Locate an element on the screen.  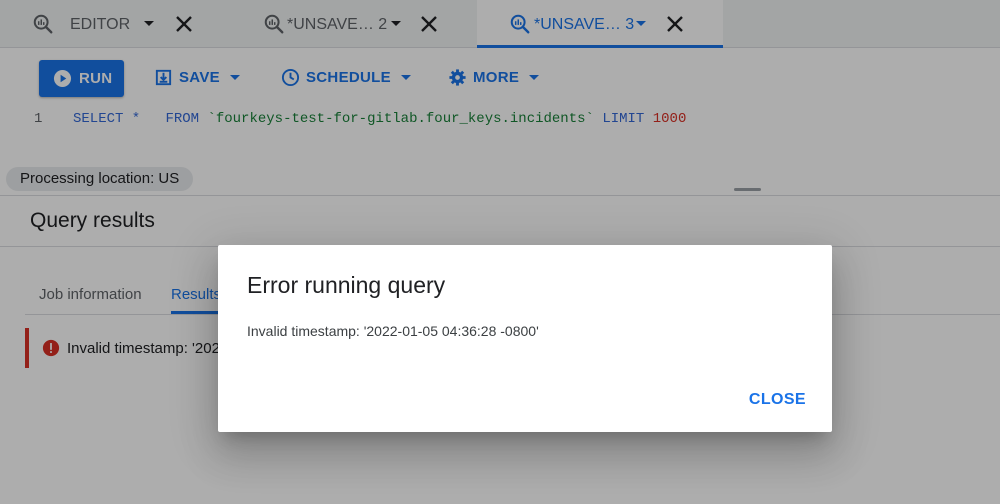
dialog-title: Error running query is located at coordinates (346, 285).